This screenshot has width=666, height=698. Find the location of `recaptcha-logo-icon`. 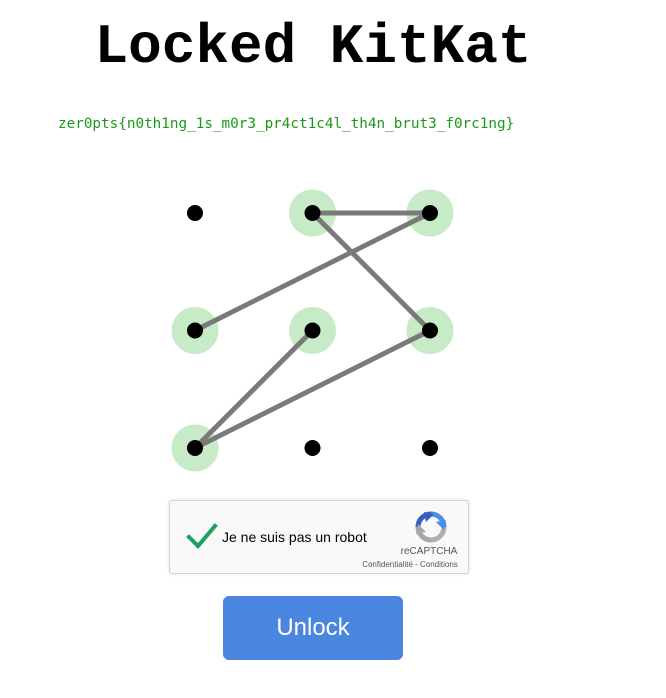

recaptcha-logo-icon is located at coordinates (431, 527).